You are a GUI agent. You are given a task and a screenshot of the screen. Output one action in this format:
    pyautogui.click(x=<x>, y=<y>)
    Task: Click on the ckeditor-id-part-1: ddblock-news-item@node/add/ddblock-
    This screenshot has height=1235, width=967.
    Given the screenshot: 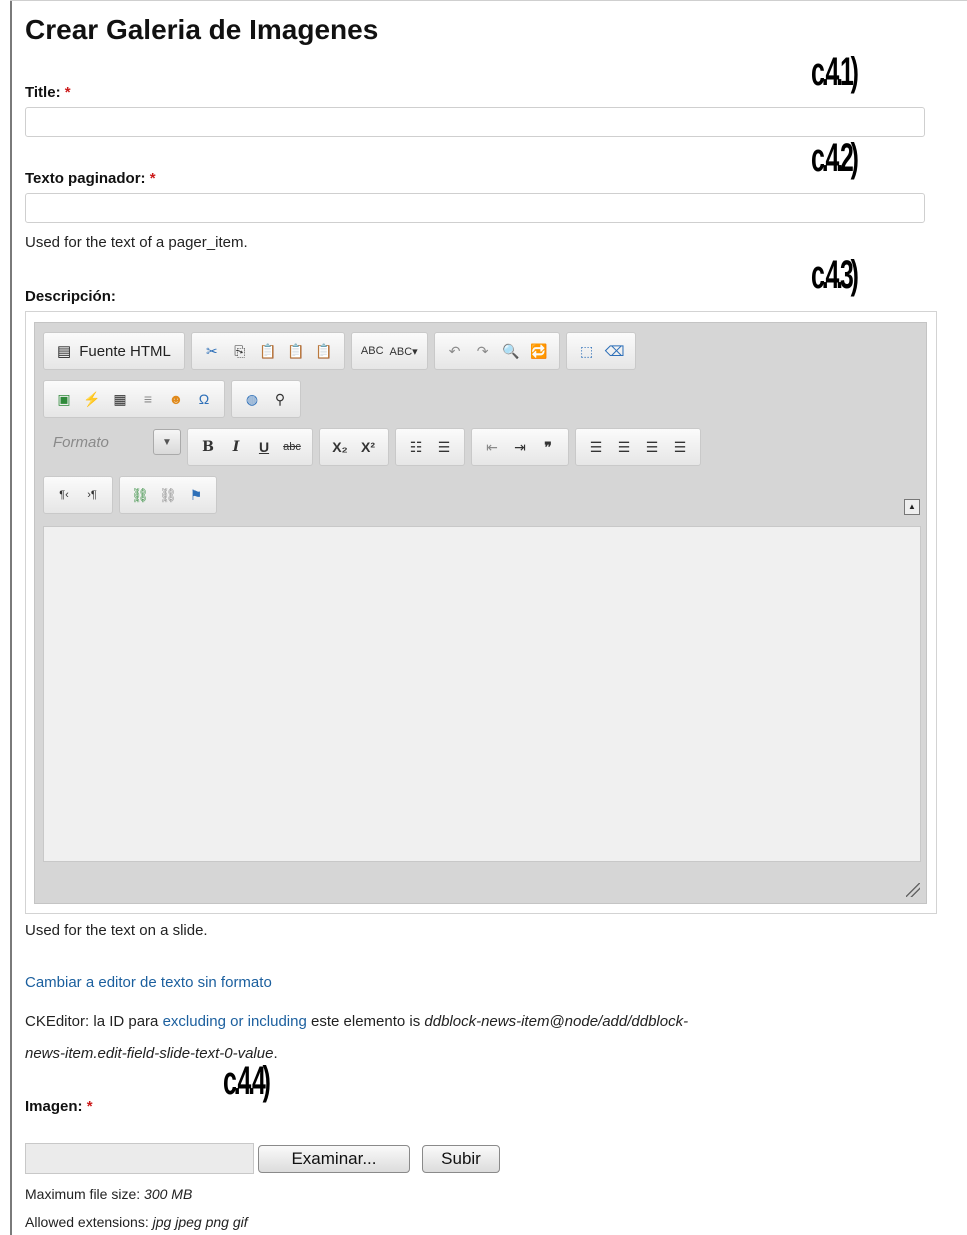 What is the action you would take?
    pyautogui.click(x=556, y=1021)
    